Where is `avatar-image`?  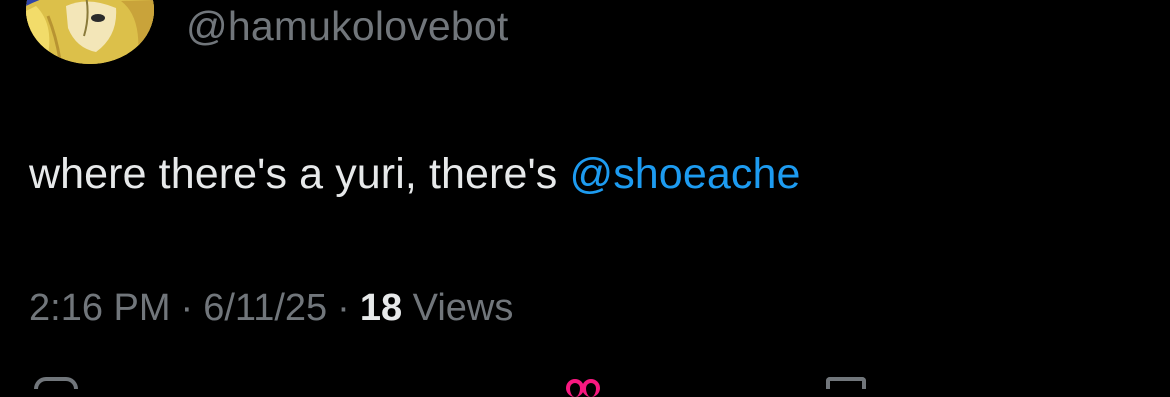 avatar-image is located at coordinates (90, 32).